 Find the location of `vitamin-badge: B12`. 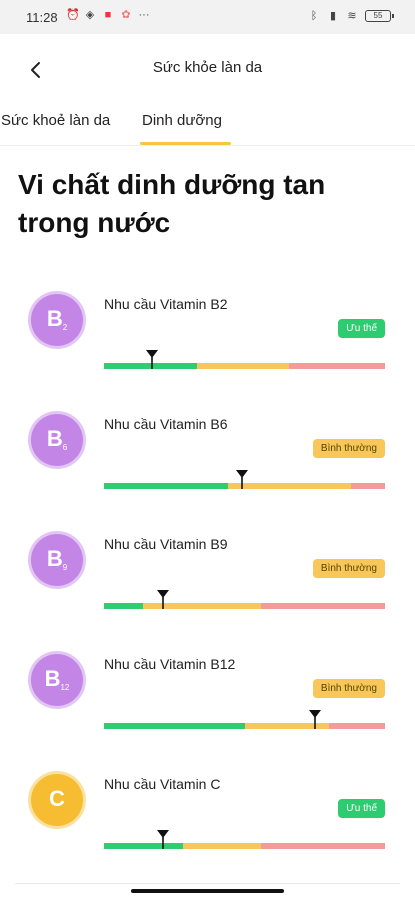

vitamin-badge: B12 is located at coordinates (57, 680).